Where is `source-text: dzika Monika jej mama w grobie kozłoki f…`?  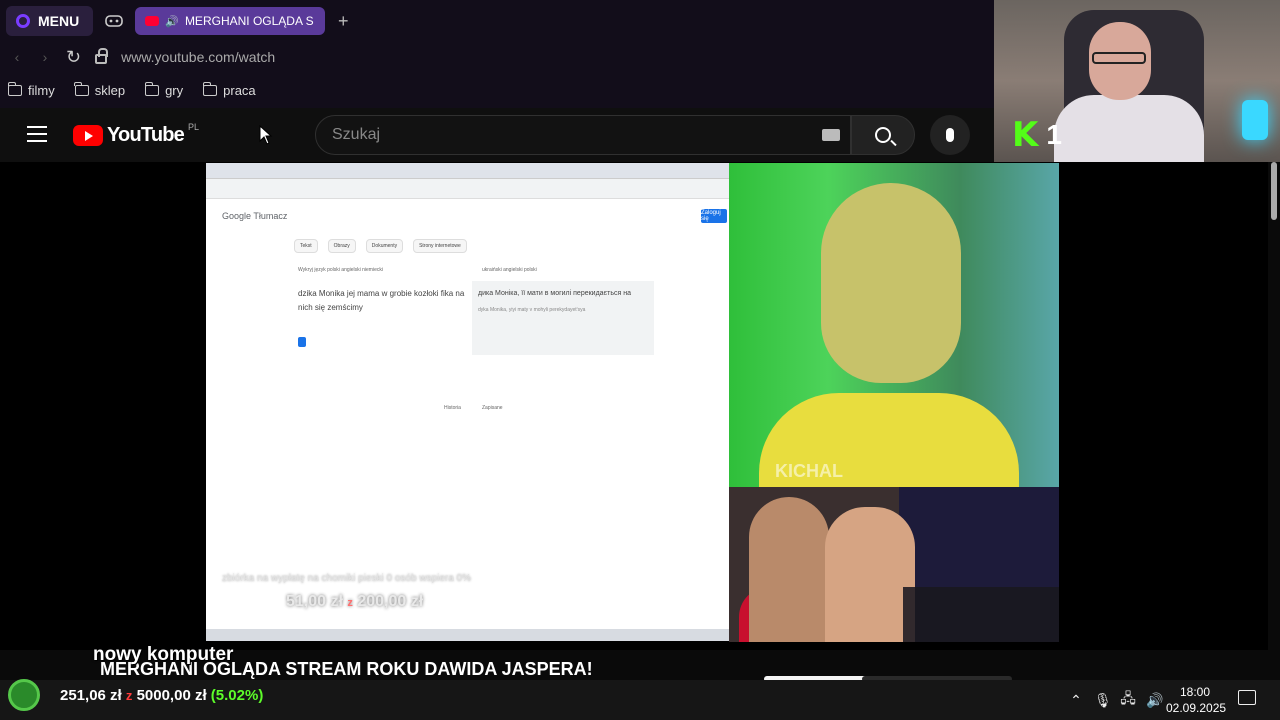 source-text: dzika Monika jej mama w grobie kozłoki f… is located at coordinates (381, 300).